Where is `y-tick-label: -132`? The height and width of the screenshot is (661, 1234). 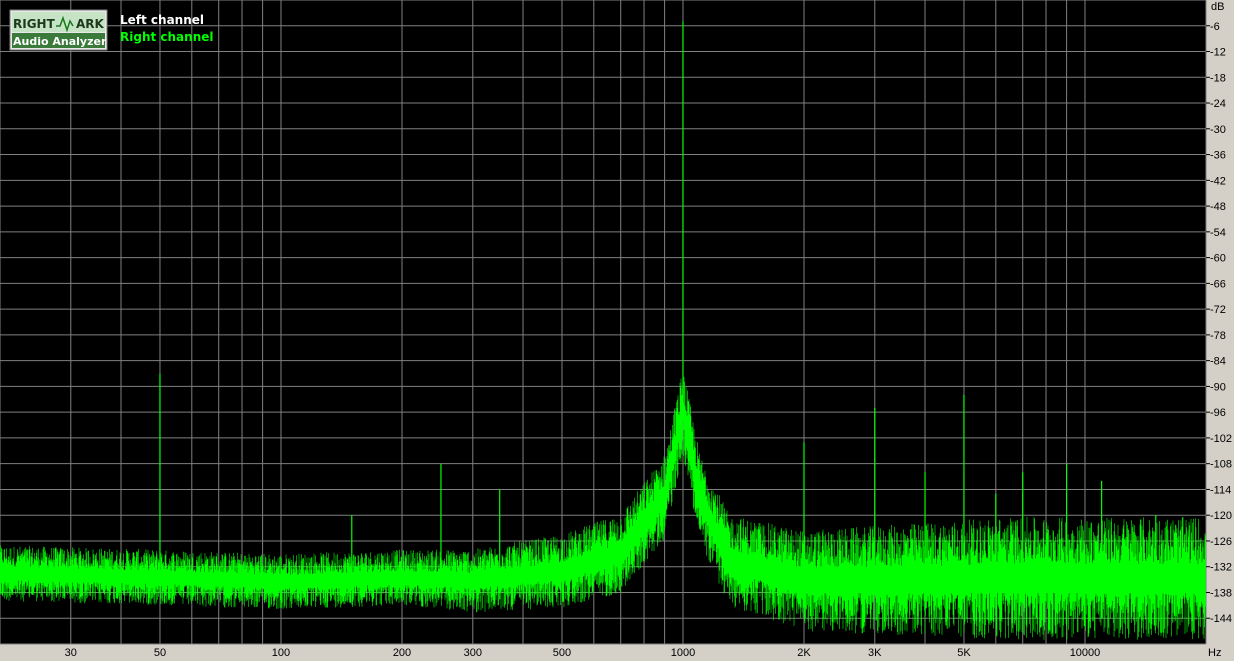
y-tick-label: -132 is located at coordinates (1221, 568).